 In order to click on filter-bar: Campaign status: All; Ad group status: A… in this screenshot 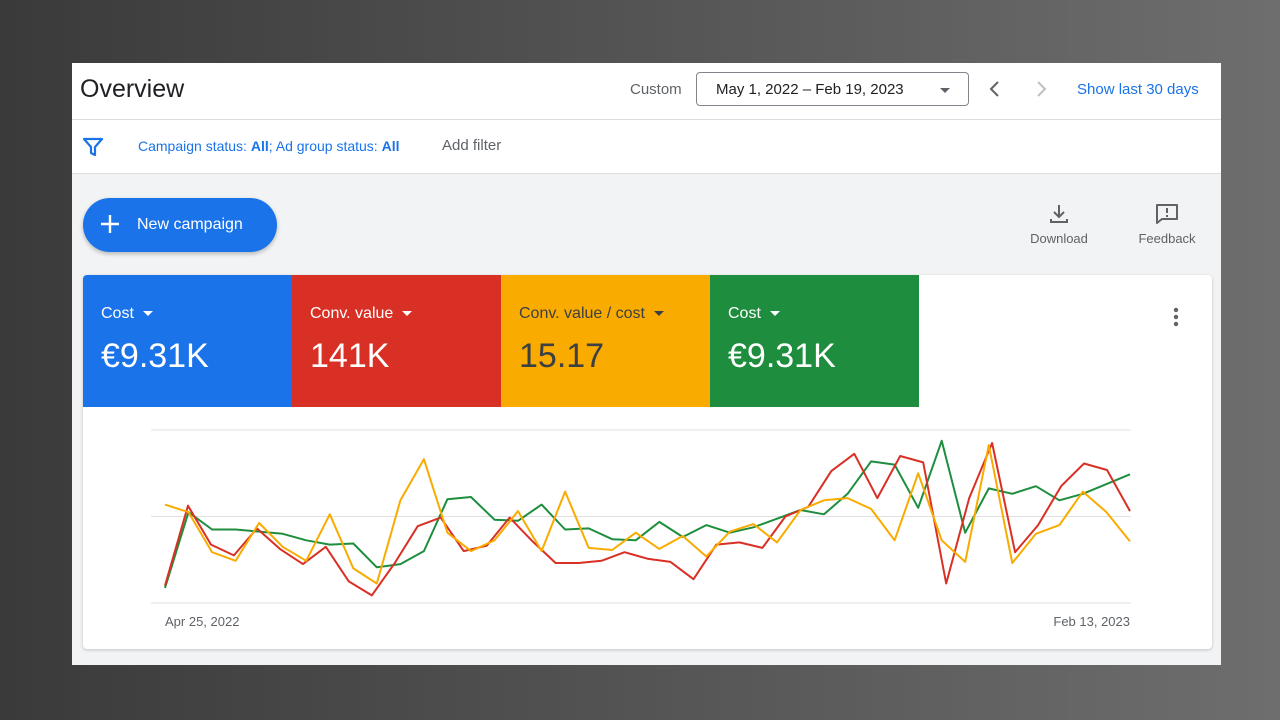, I will do `click(646, 147)`.